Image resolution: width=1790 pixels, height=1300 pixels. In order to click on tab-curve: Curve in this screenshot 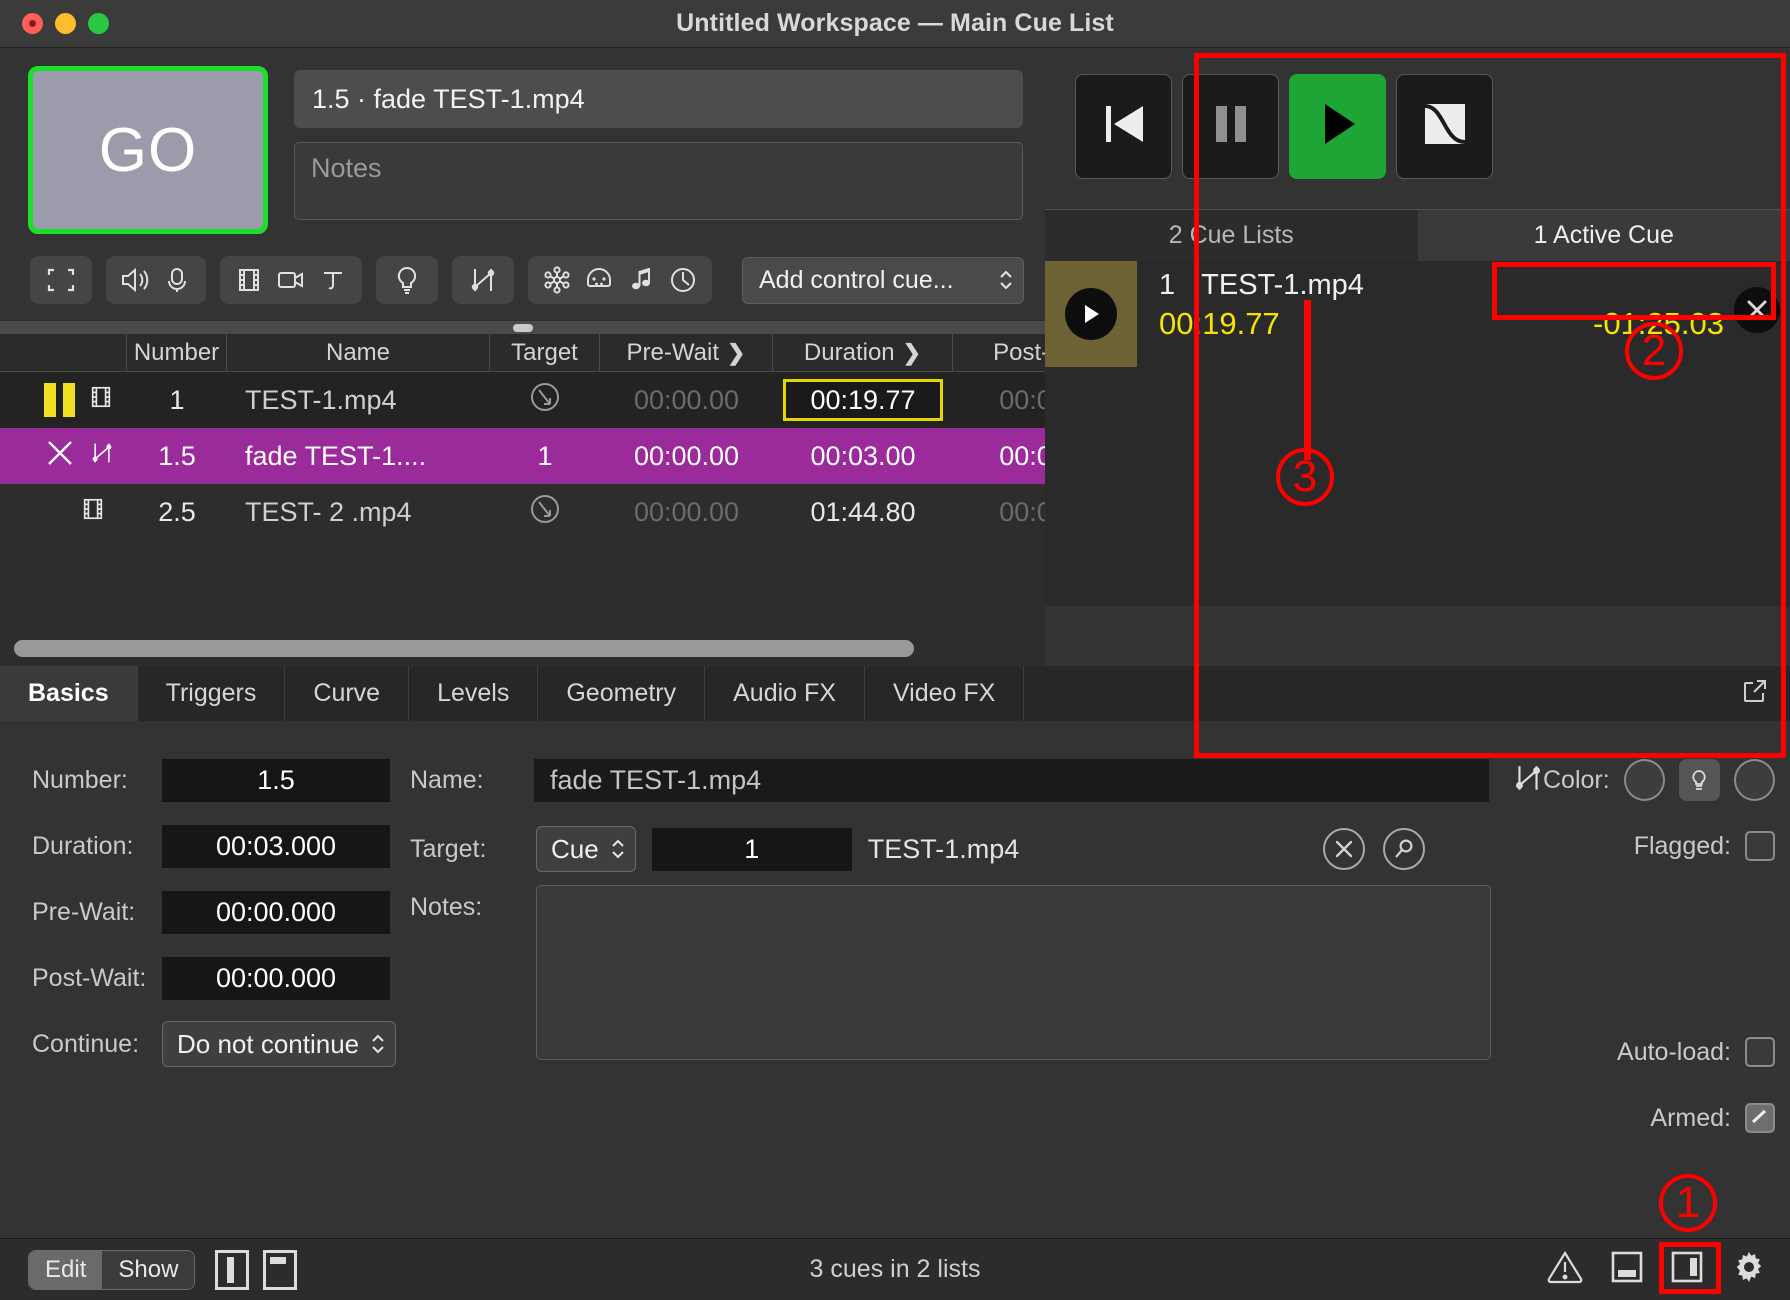, I will do `click(347, 693)`.